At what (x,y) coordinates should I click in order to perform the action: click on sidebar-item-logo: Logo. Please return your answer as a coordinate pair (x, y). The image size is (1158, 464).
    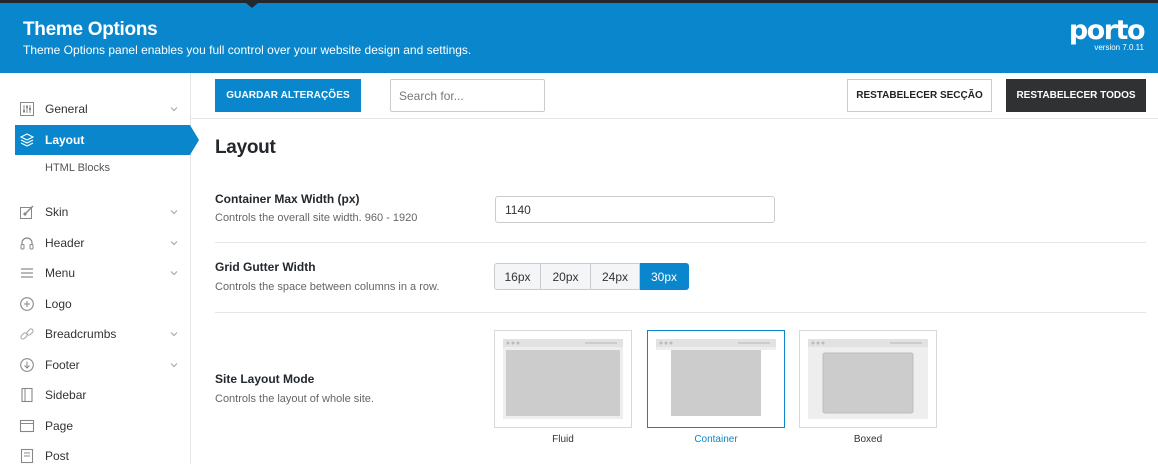
    Looking at the image, I should click on (102, 304).